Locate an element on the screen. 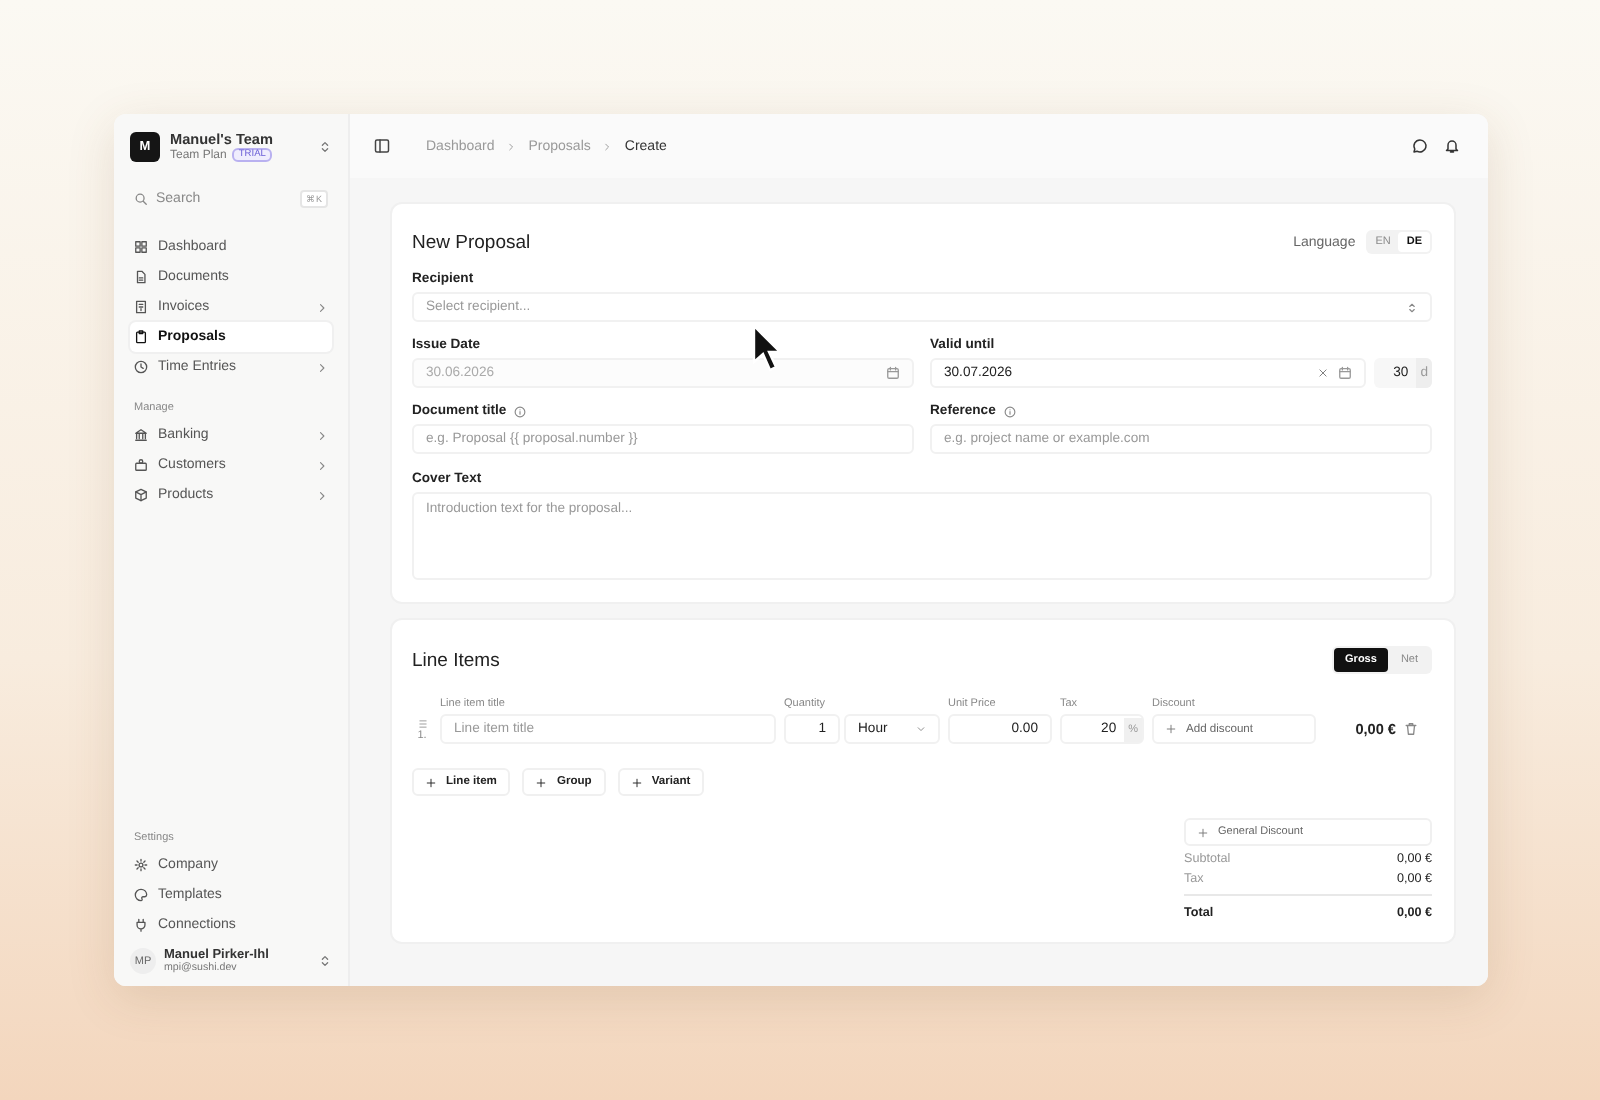 This screenshot has width=1600, height=1100. sidebar-toggle-icon is located at coordinates (382, 146).